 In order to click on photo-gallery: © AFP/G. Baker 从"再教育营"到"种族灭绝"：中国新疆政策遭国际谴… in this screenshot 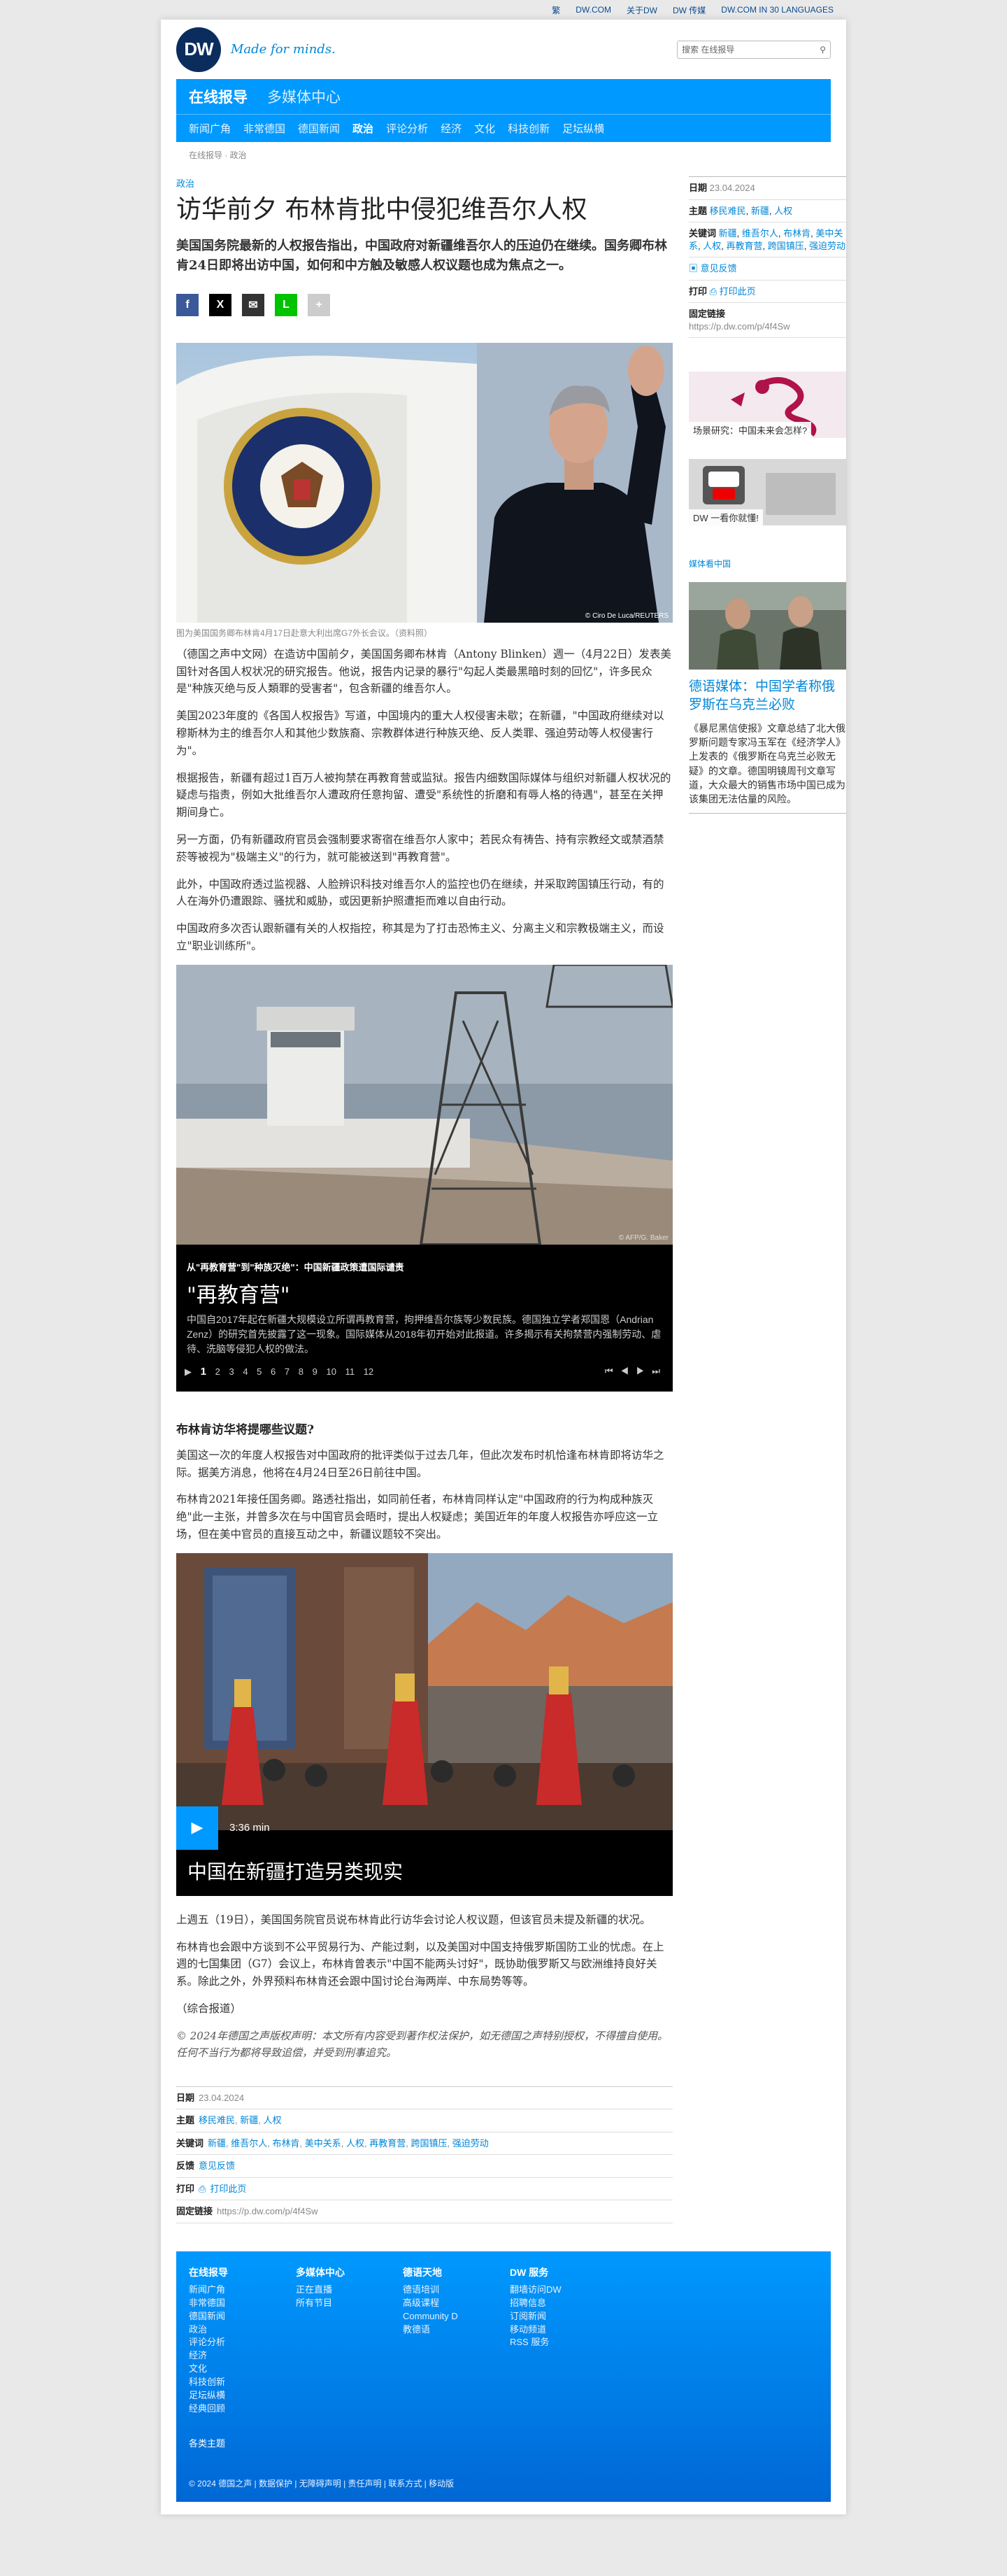, I will do `click(425, 1178)`.